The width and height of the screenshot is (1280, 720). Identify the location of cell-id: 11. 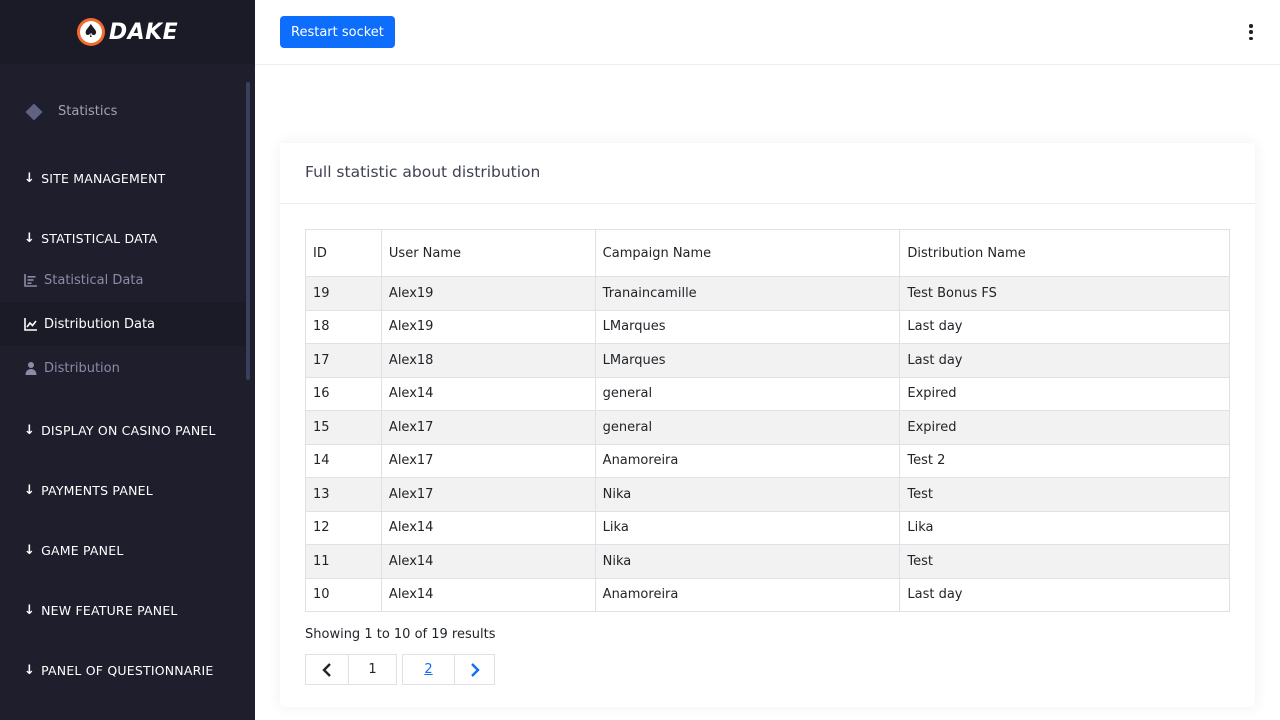
(343, 561).